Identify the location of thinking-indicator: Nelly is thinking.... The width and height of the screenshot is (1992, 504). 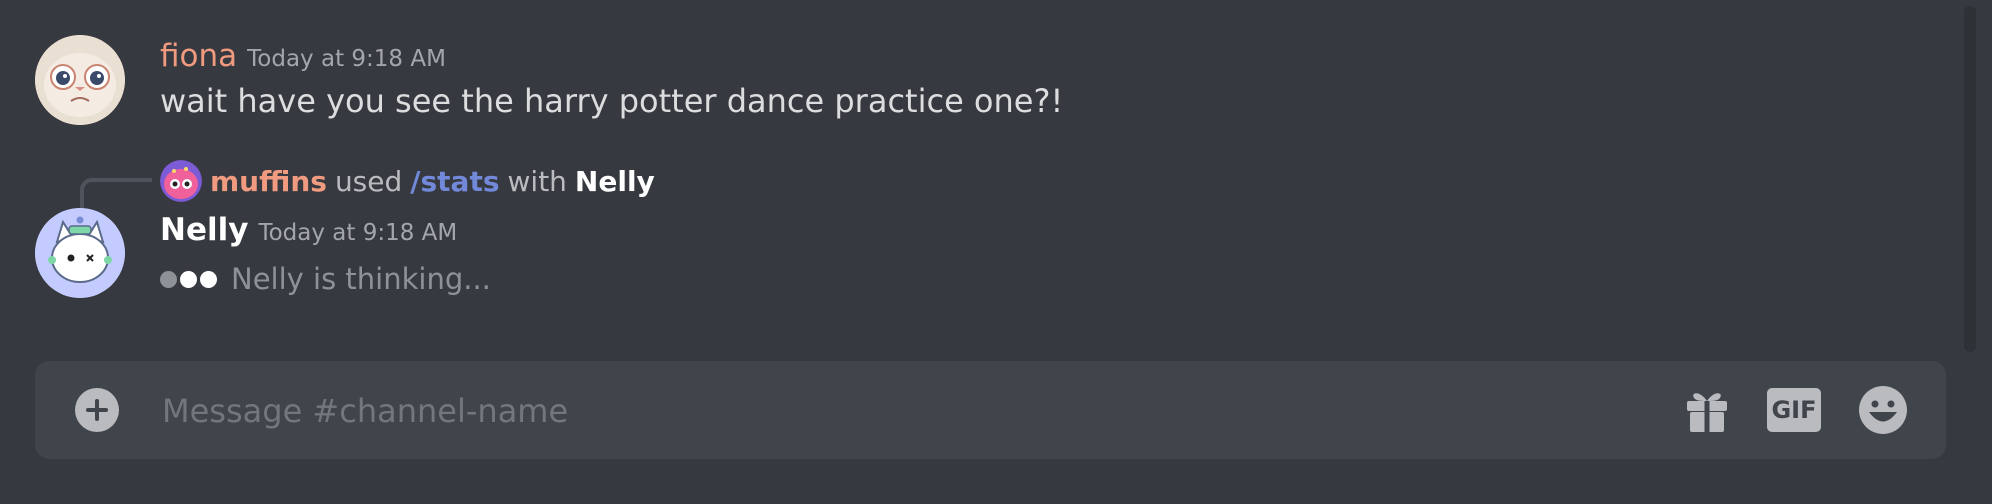
(325, 279).